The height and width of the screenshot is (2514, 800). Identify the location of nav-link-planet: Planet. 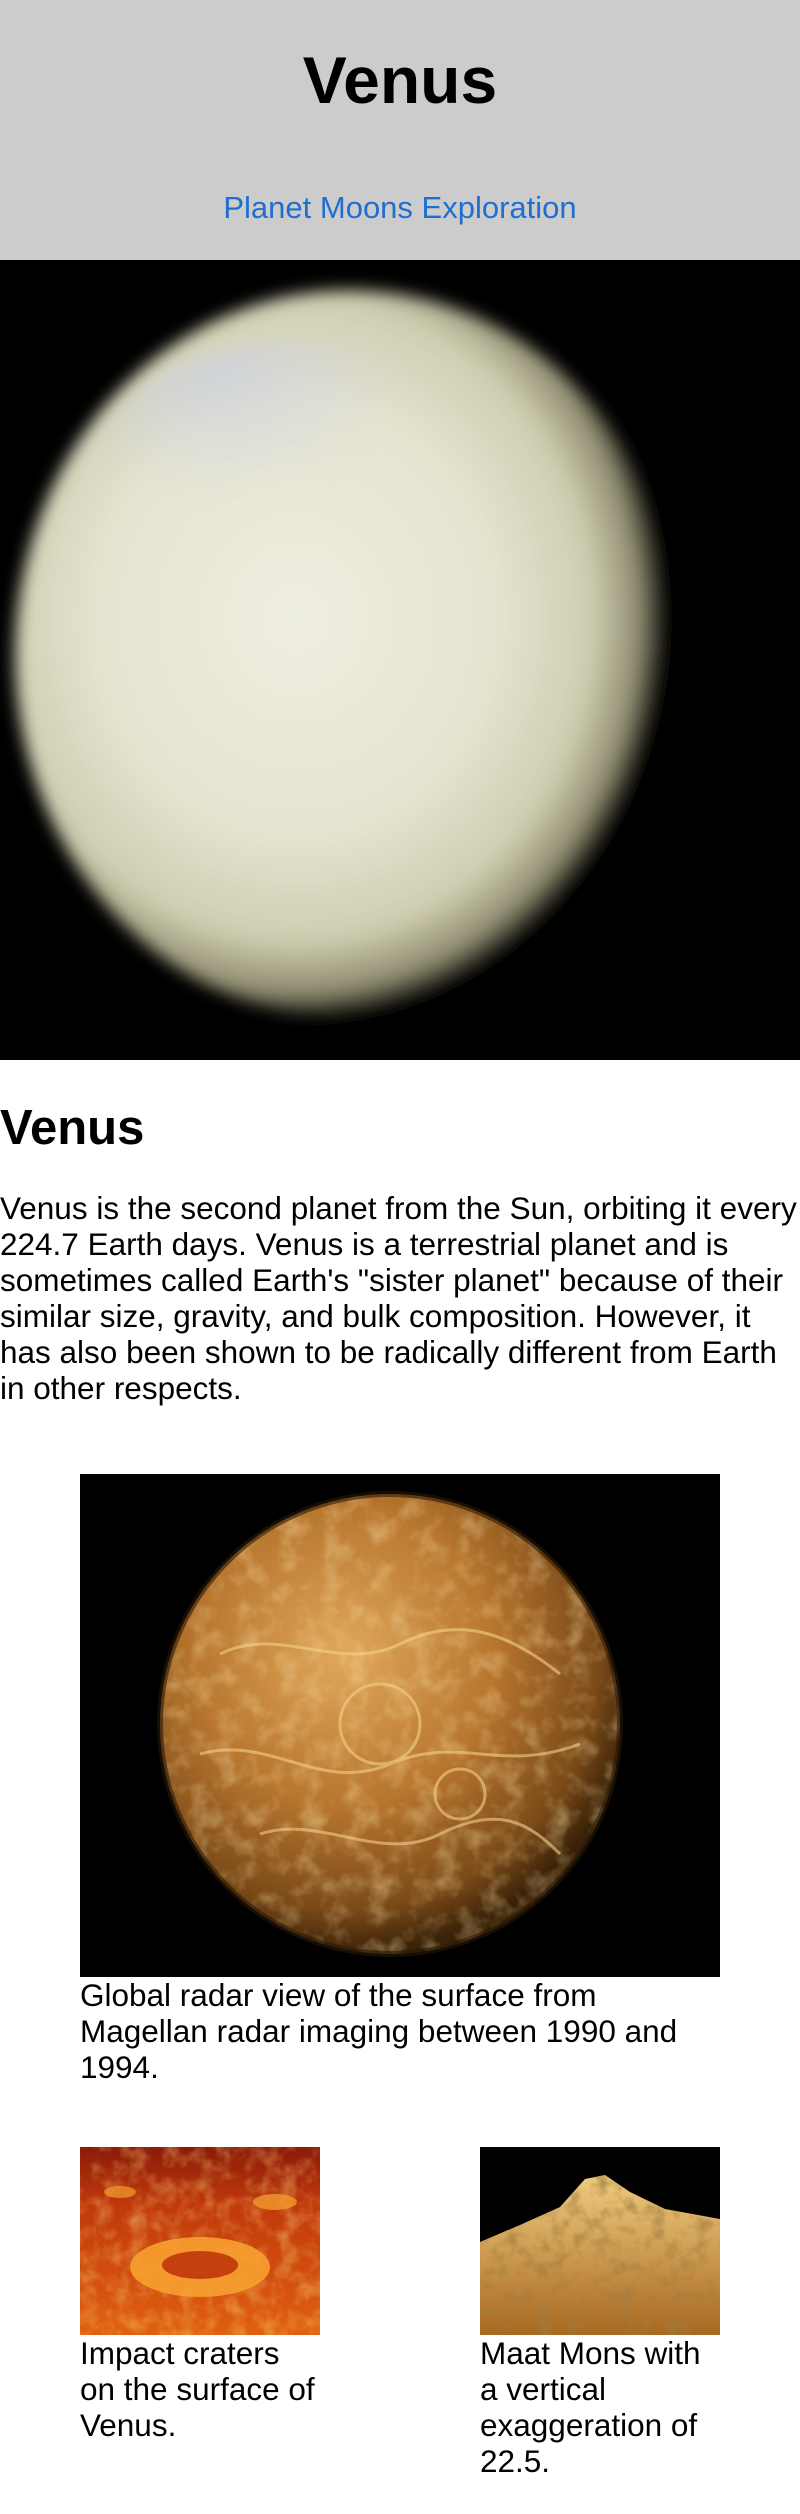
(267, 207).